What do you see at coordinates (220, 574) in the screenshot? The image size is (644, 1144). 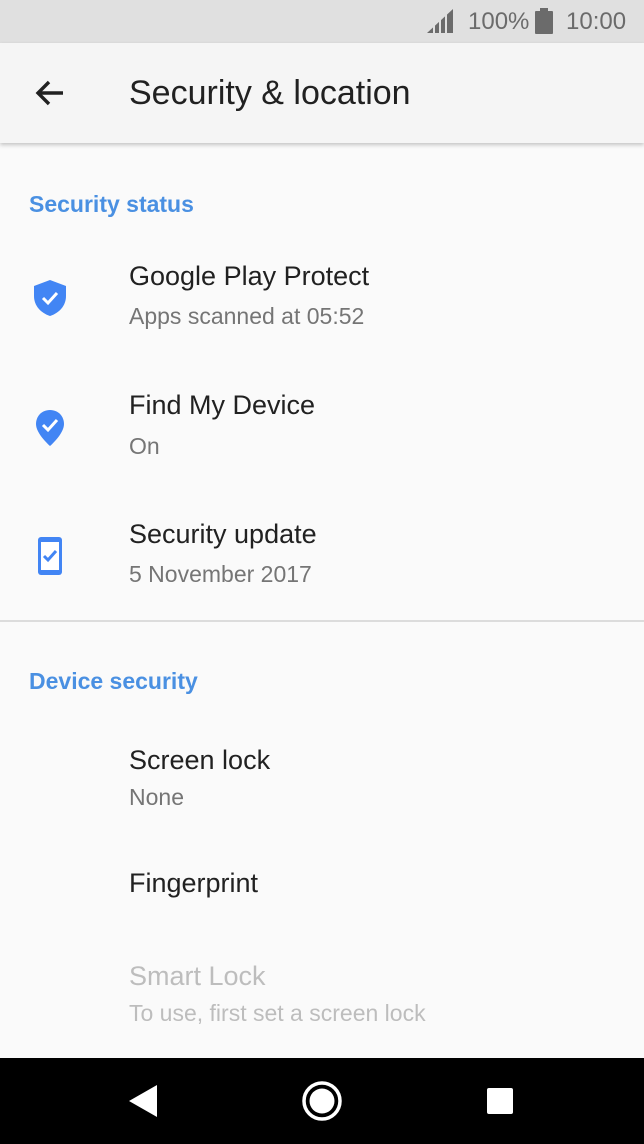 I see `pref-summary: 5 November 2017` at bounding box center [220, 574].